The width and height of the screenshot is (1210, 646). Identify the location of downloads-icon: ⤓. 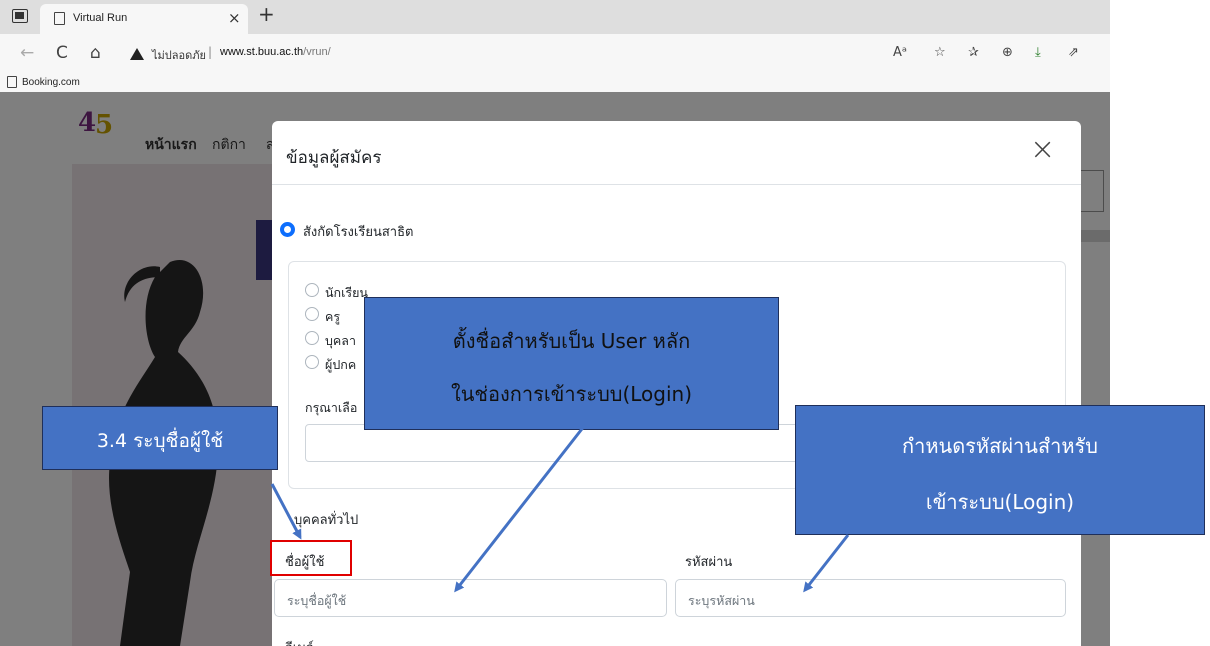
(1038, 52).